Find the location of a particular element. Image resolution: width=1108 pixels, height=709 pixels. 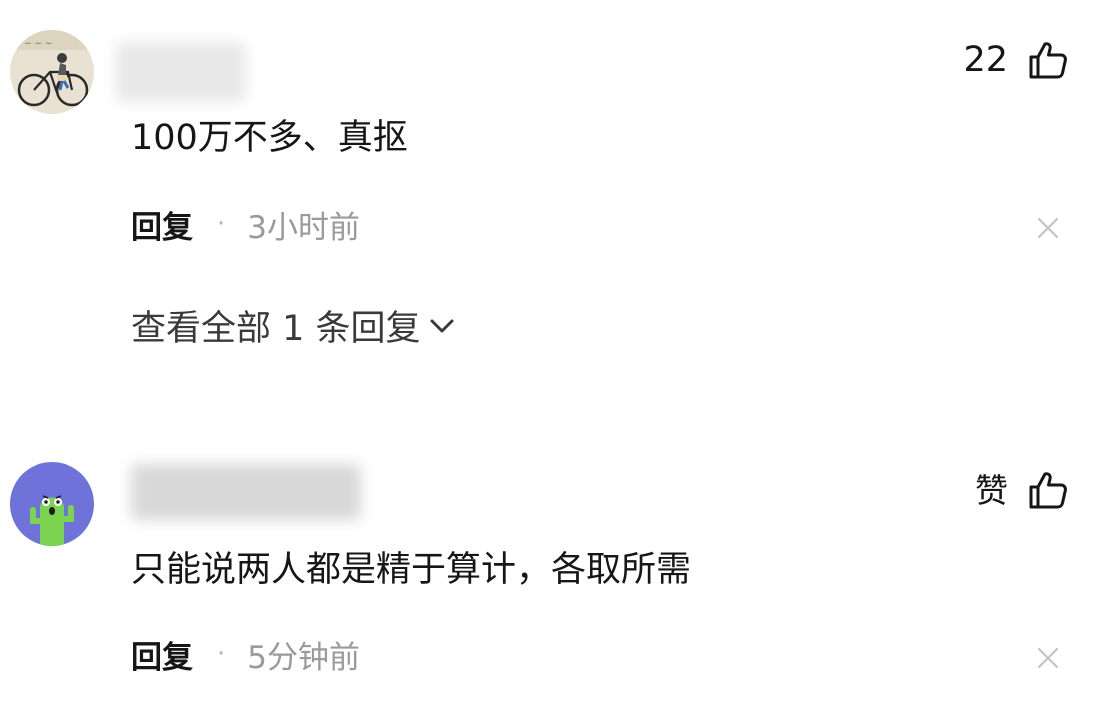

like-label: 赞 is located at coordinates (991, 490).